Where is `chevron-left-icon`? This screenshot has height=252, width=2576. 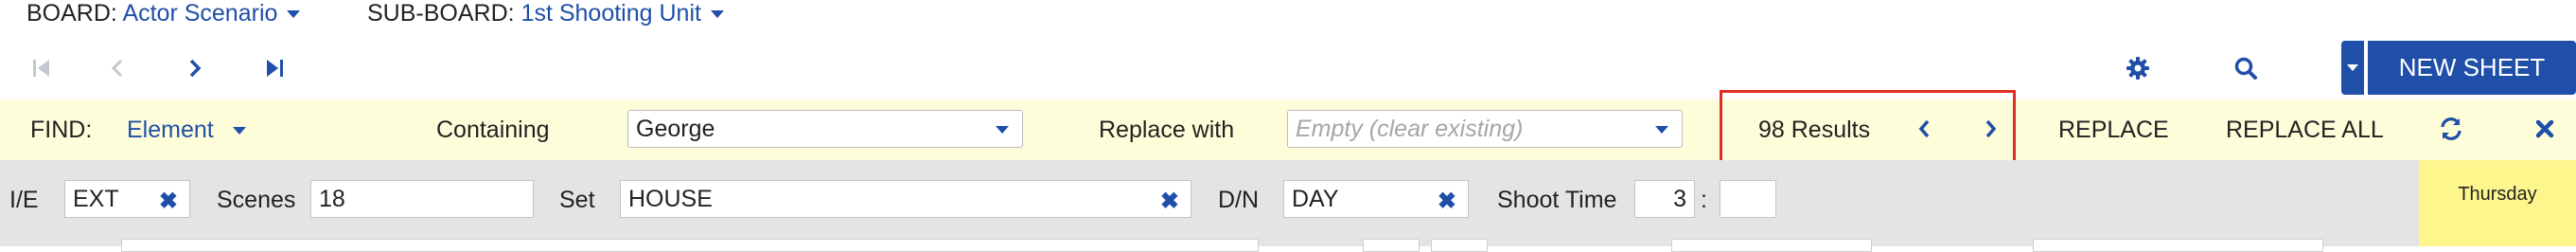
chevron-left-icon is located at coordinates (1924, 128).